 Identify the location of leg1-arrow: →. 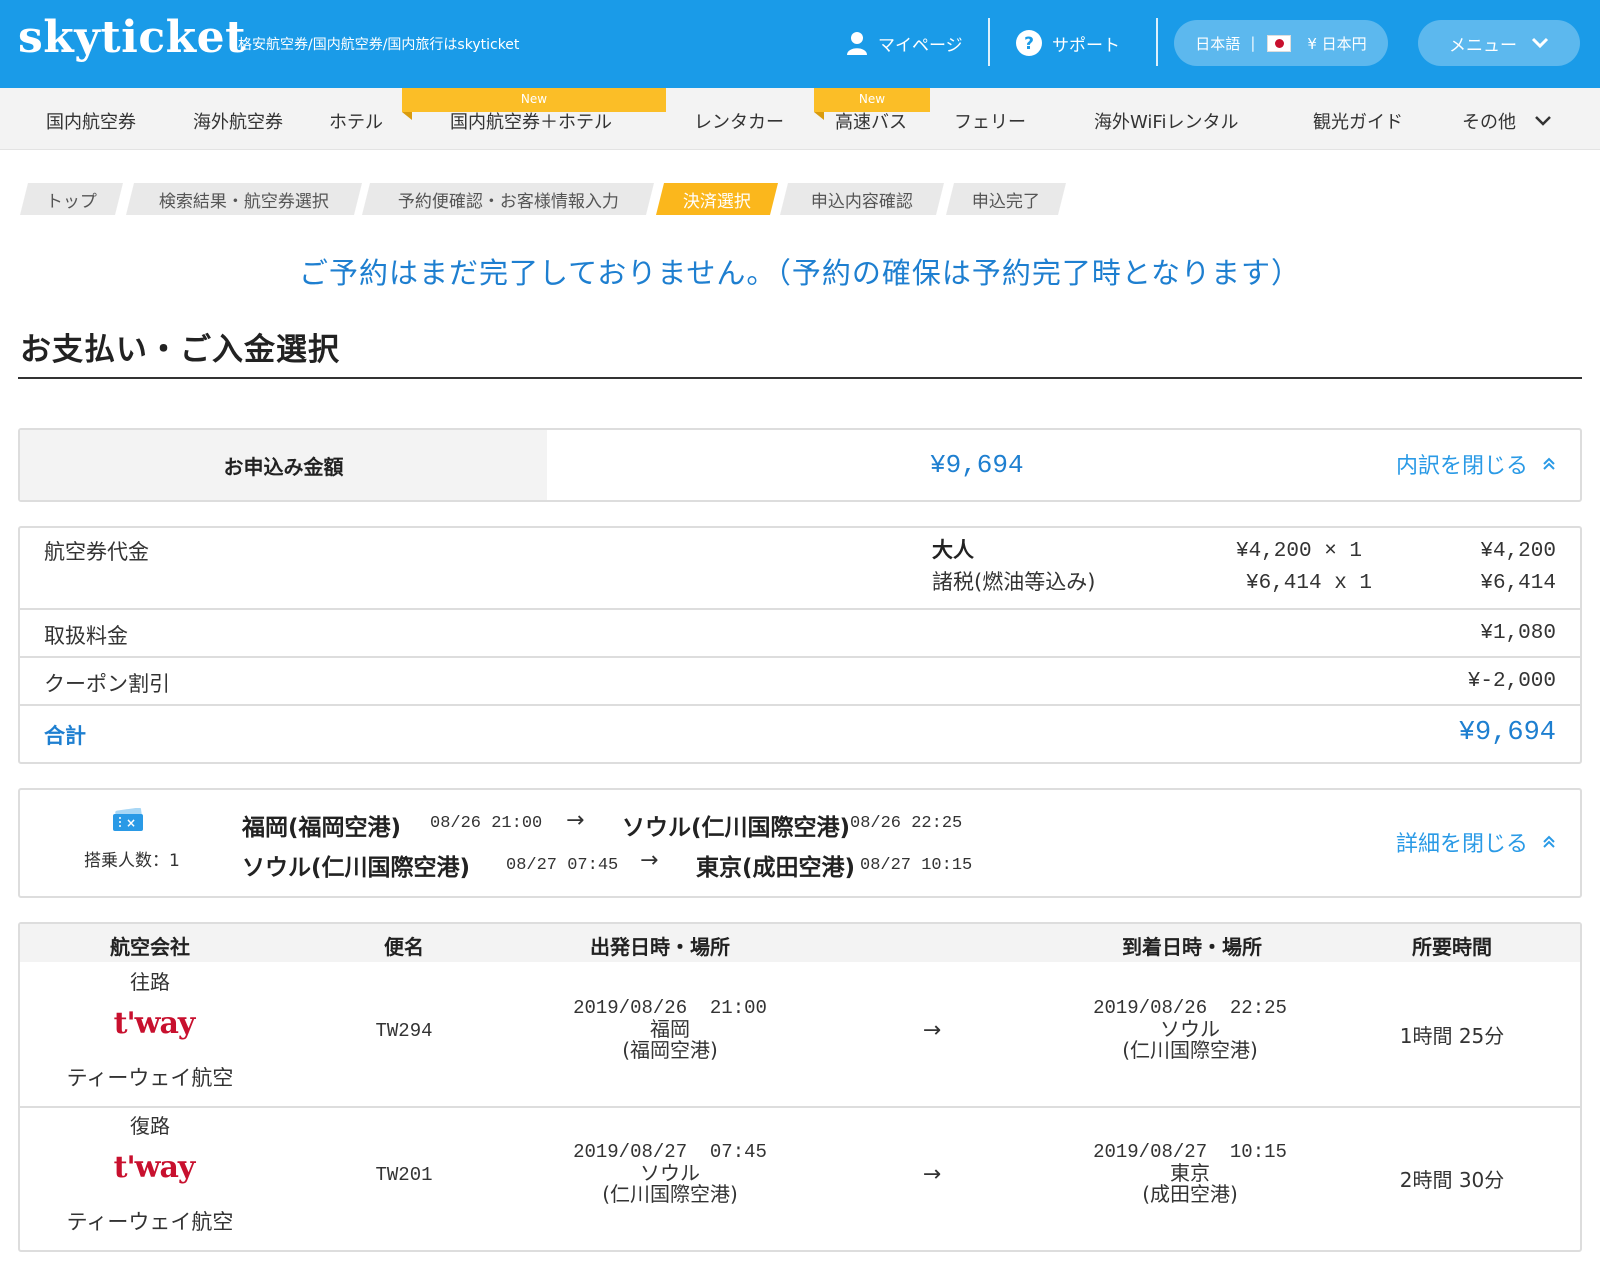
(575, 820).